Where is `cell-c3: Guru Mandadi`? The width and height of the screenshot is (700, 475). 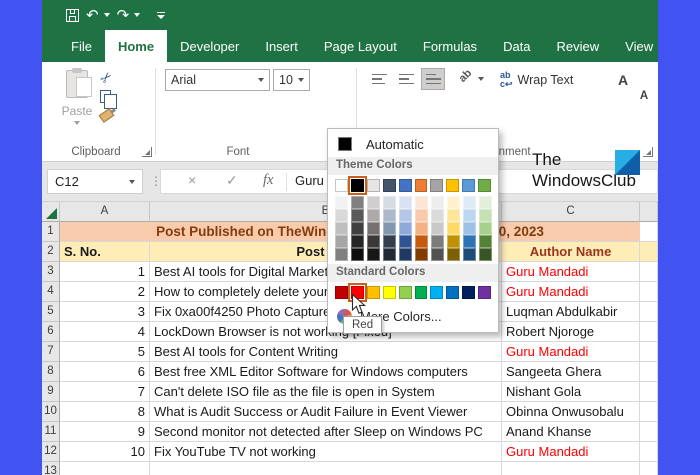 cell-c3: Guru Mandadi is located at coordinates (571, 272).